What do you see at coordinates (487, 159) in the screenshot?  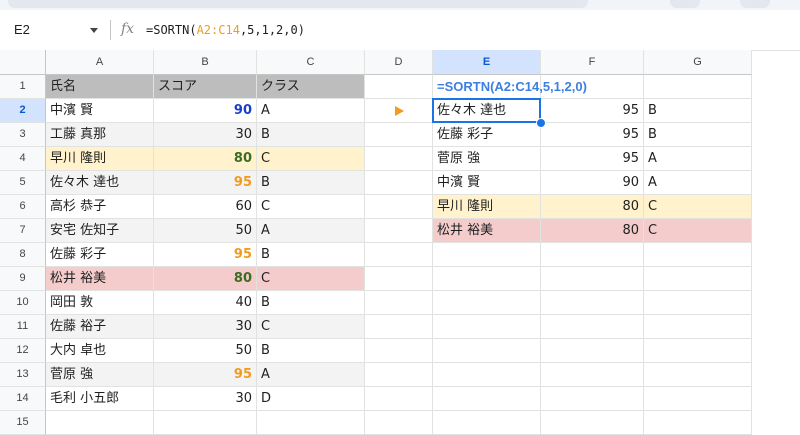 I see `result-name-cell: 菅原 強` at bounding box center [487, 159].